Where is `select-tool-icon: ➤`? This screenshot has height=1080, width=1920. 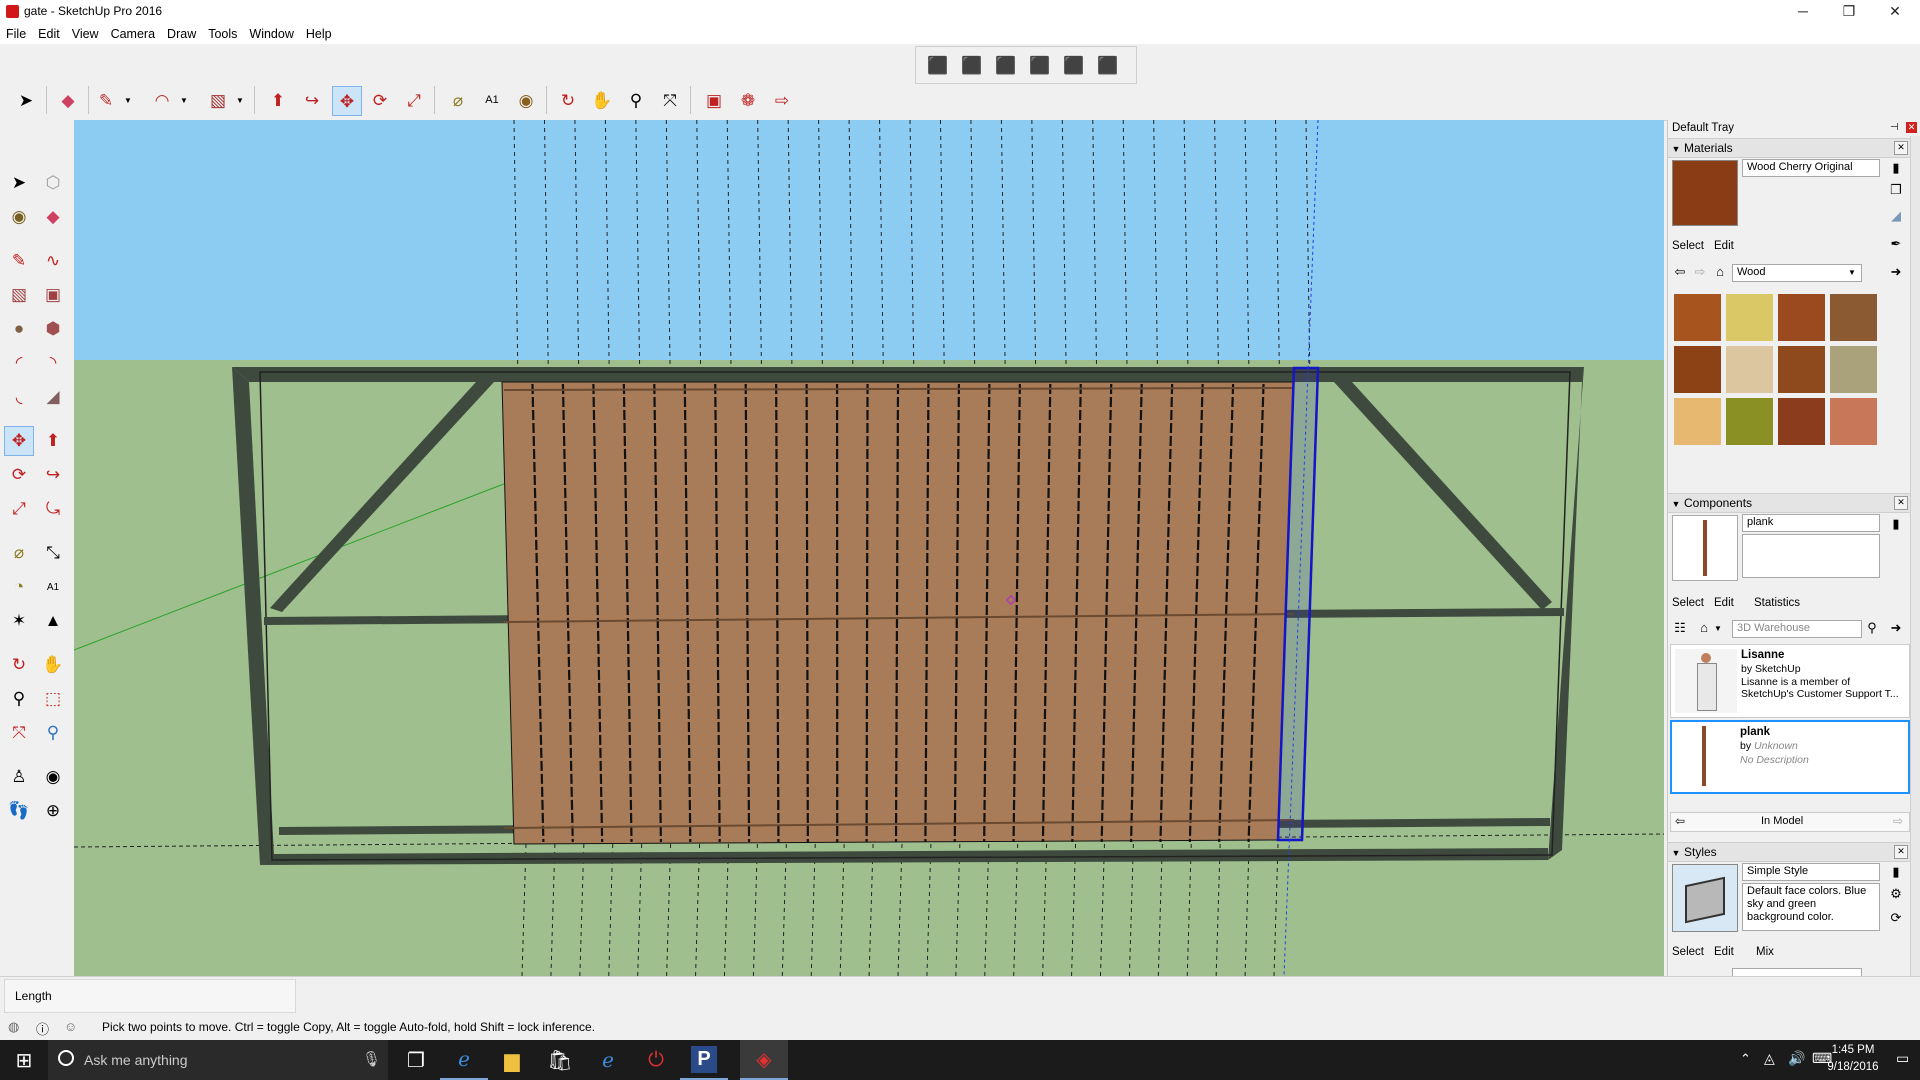
select-tool-icon: ➤ is located at coordinates (26, 100).